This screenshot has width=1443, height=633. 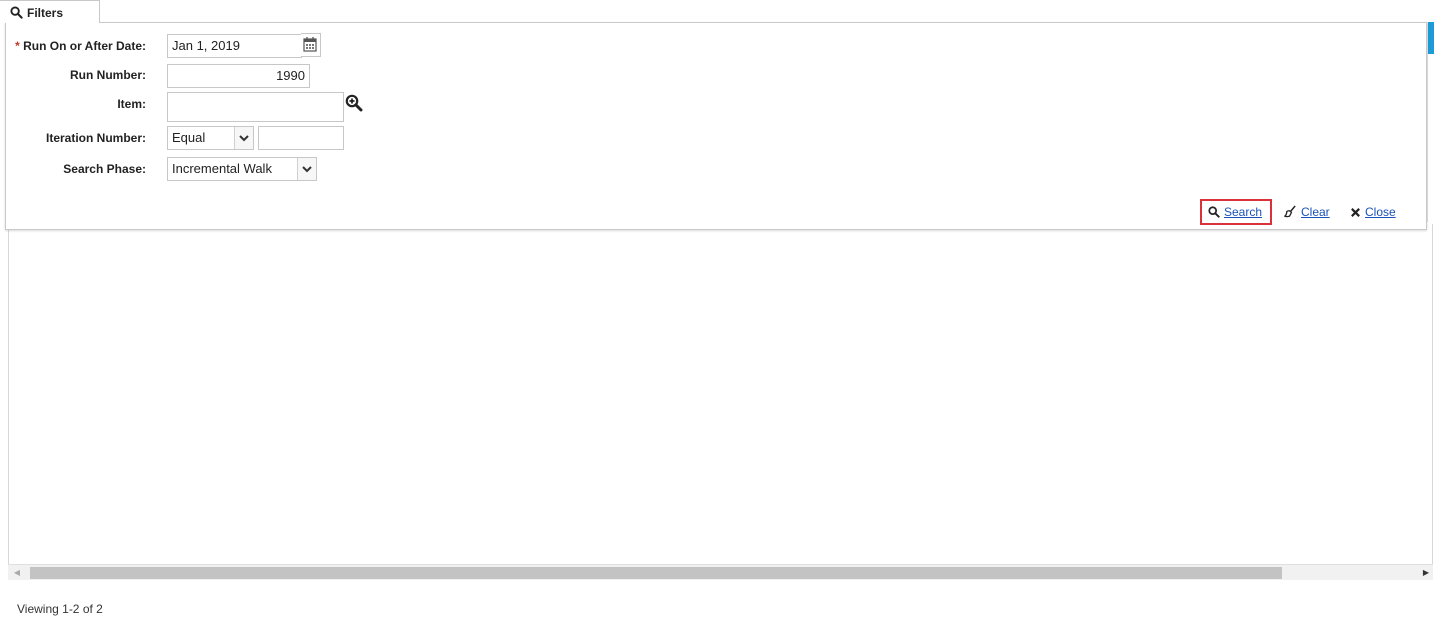 I want to click on search-phase-label: Search Phase:, so click(x=104, y=169).